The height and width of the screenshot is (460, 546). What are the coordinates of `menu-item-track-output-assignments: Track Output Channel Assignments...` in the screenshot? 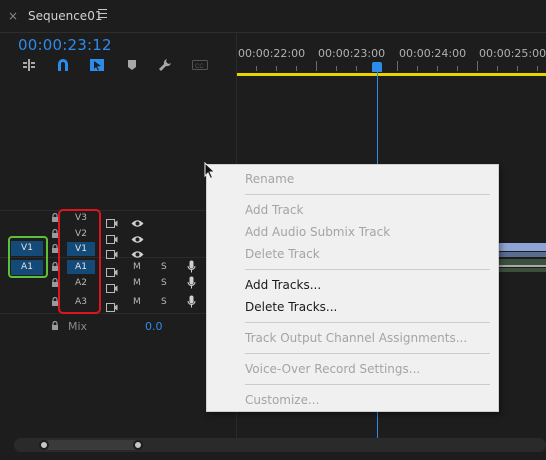 It's located at (356, 338).